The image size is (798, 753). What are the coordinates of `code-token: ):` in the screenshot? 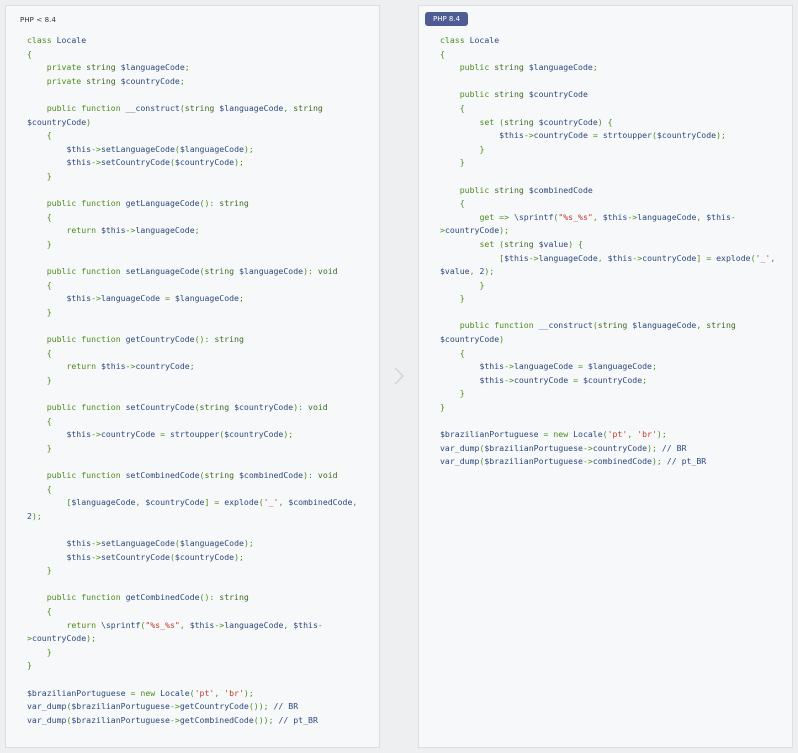 It's located at (310, 271).